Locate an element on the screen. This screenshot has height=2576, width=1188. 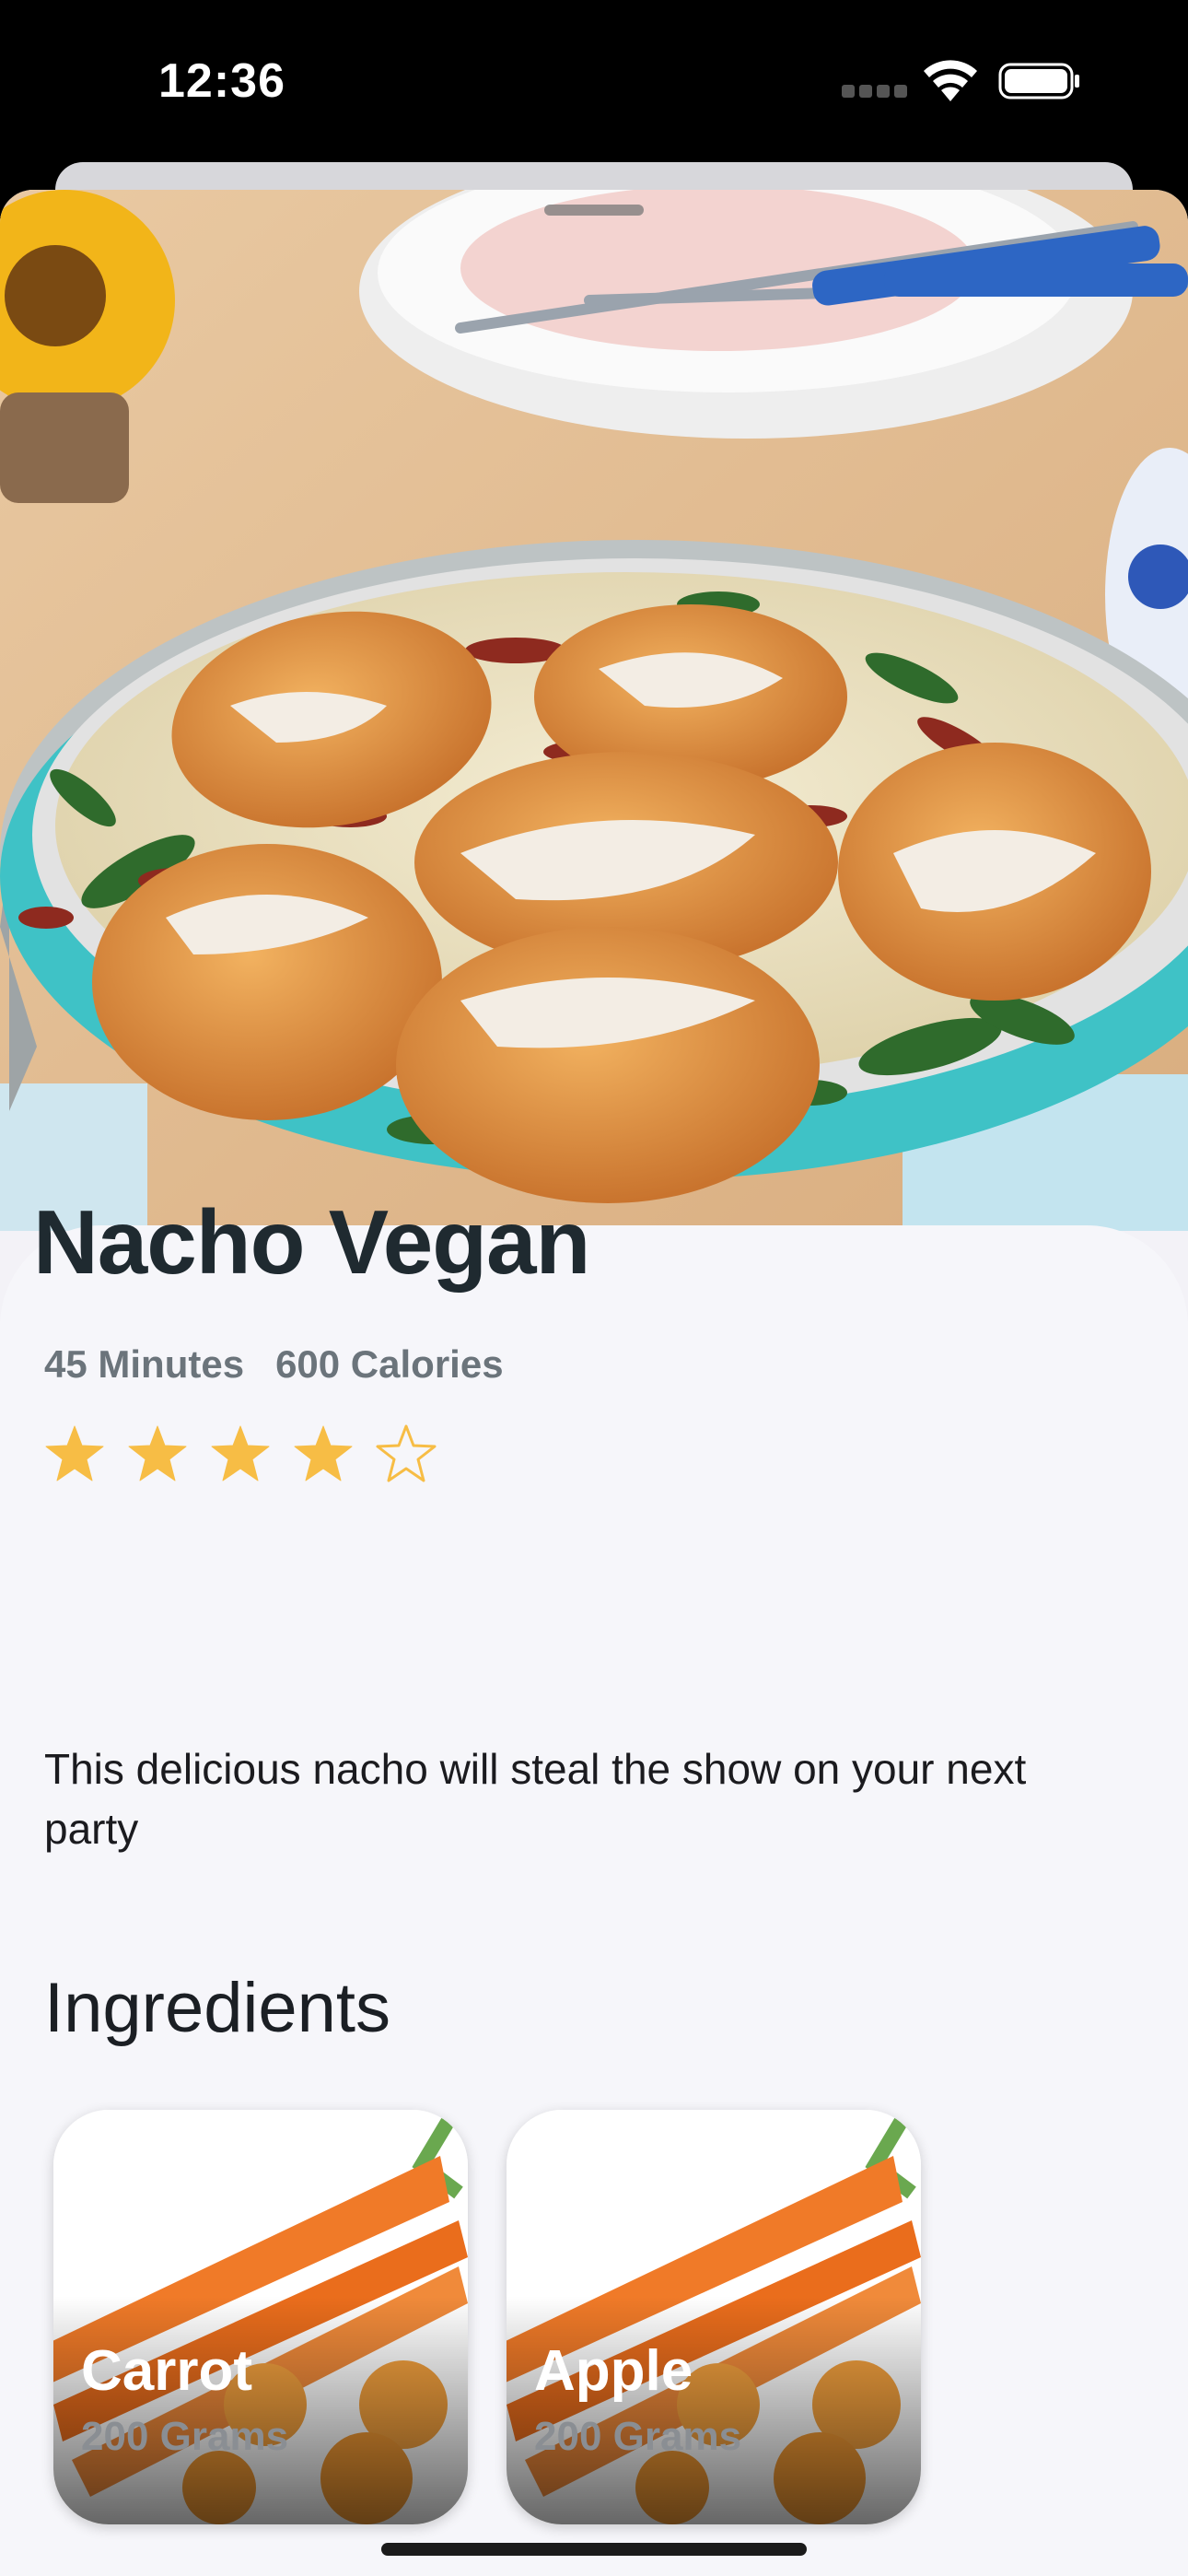
ingredient-card-carrot: Carrot 200 Grams is located at coordinates (260, 2317).